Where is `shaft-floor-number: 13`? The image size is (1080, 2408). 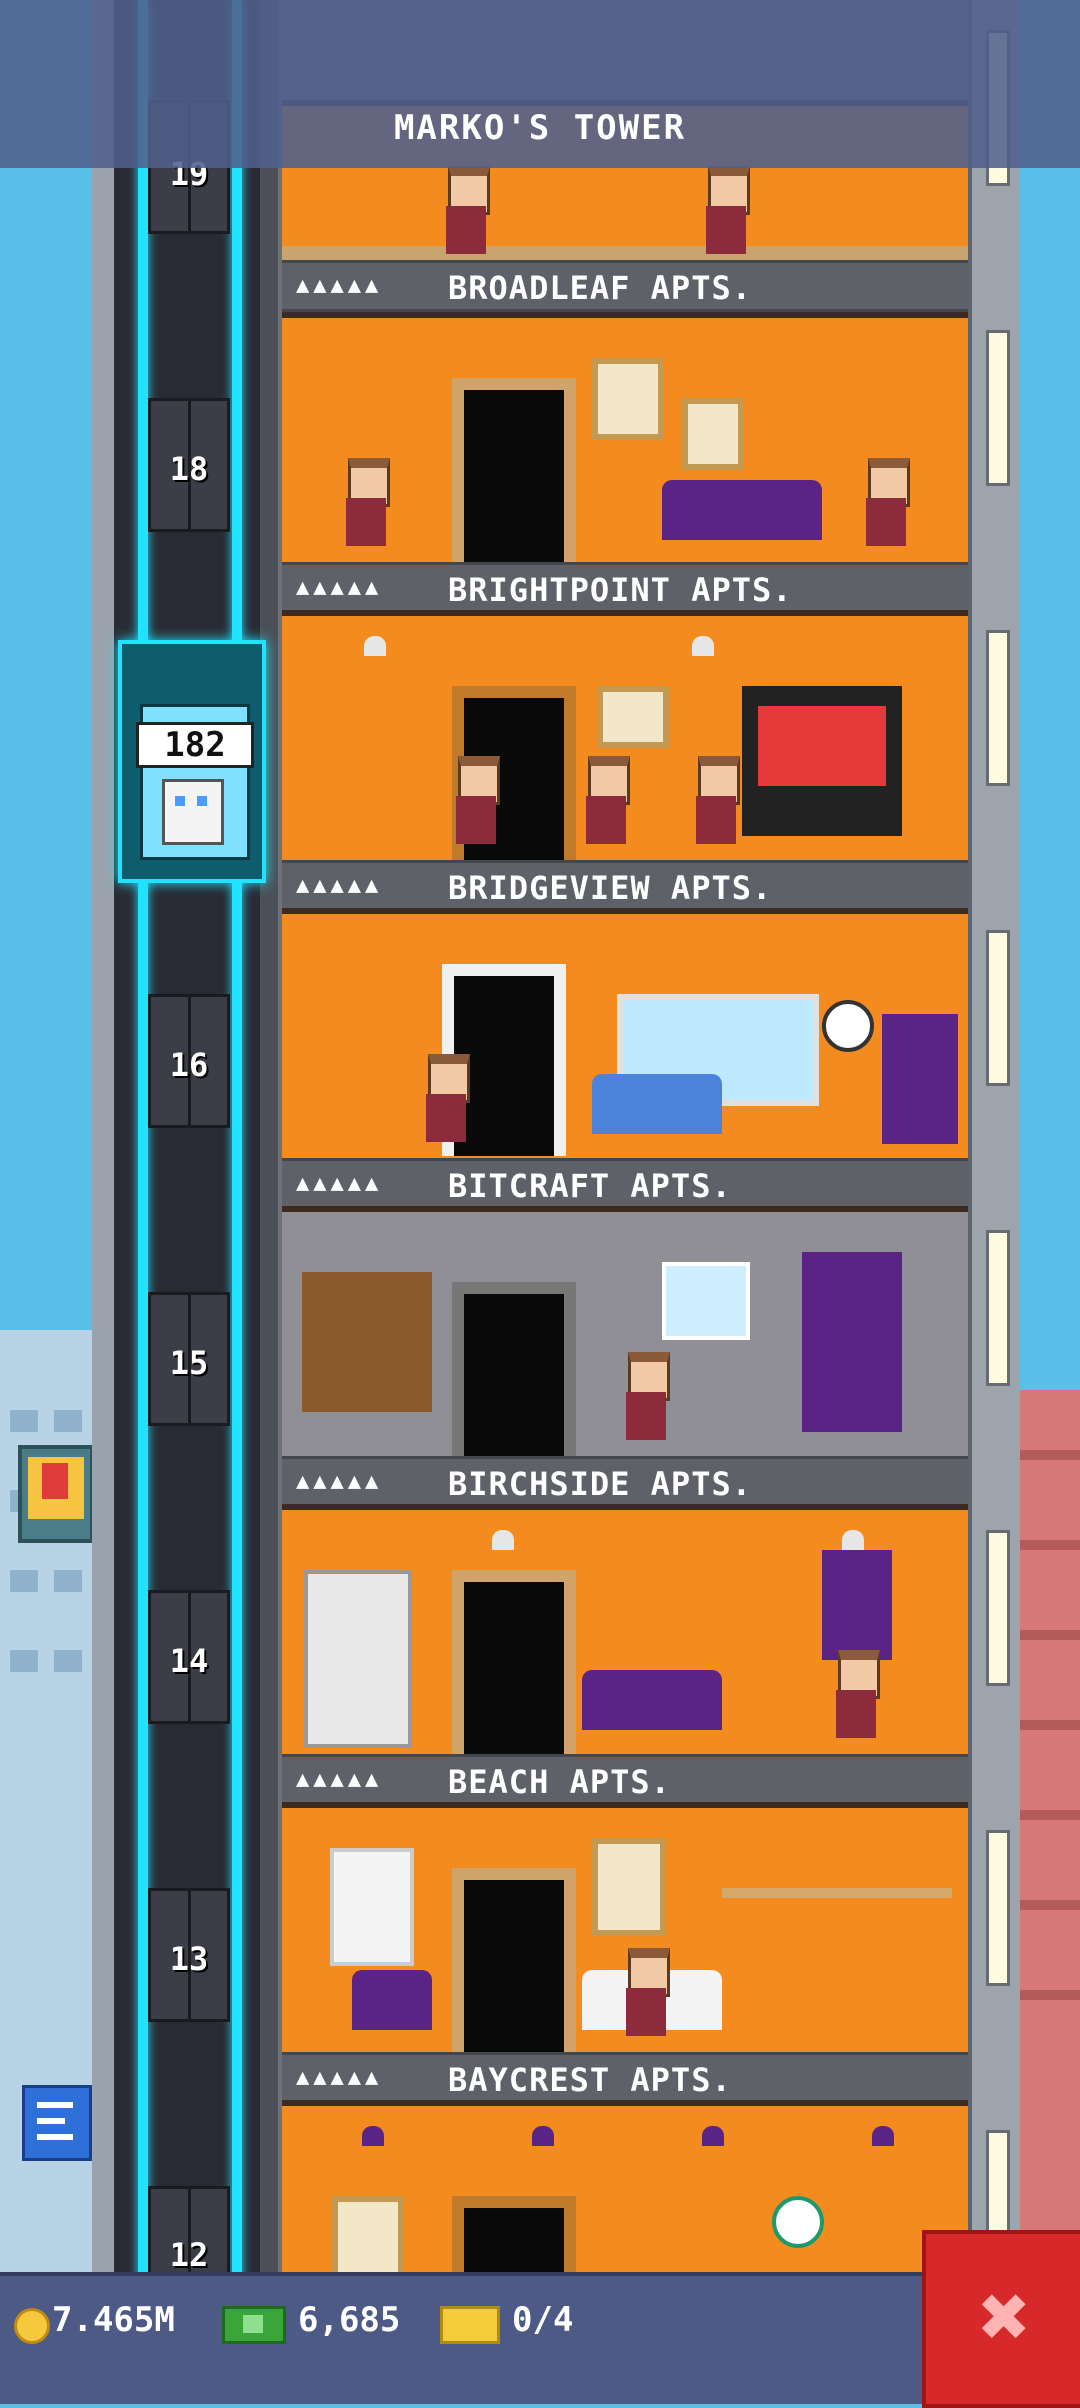 shaft-floor-number: 13 is located at coordinates (189, 1959).